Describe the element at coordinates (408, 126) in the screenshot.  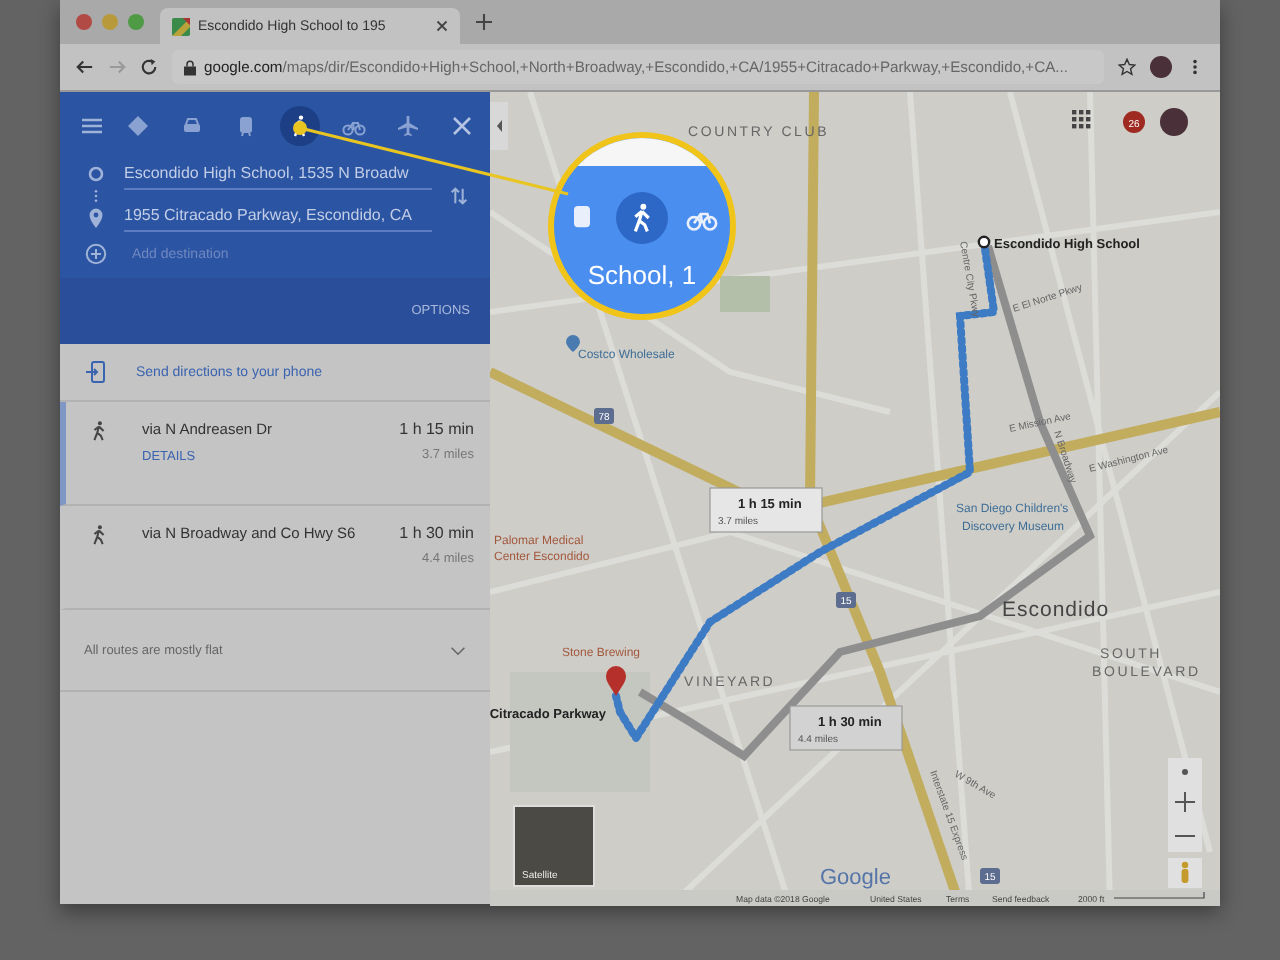
I see `airplane-icon` at that location.